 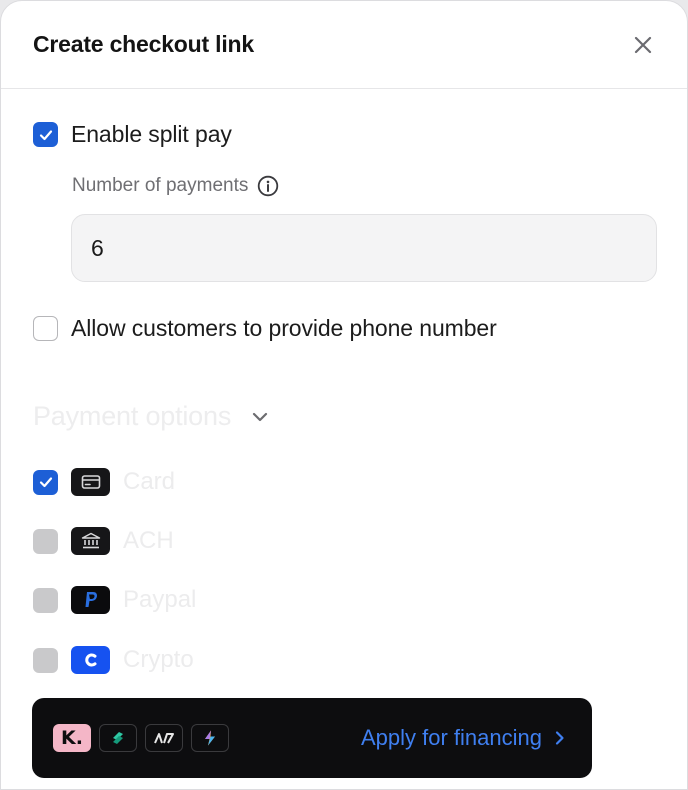 I want to click on paypal-checkbox, so click(x=45, y=600).